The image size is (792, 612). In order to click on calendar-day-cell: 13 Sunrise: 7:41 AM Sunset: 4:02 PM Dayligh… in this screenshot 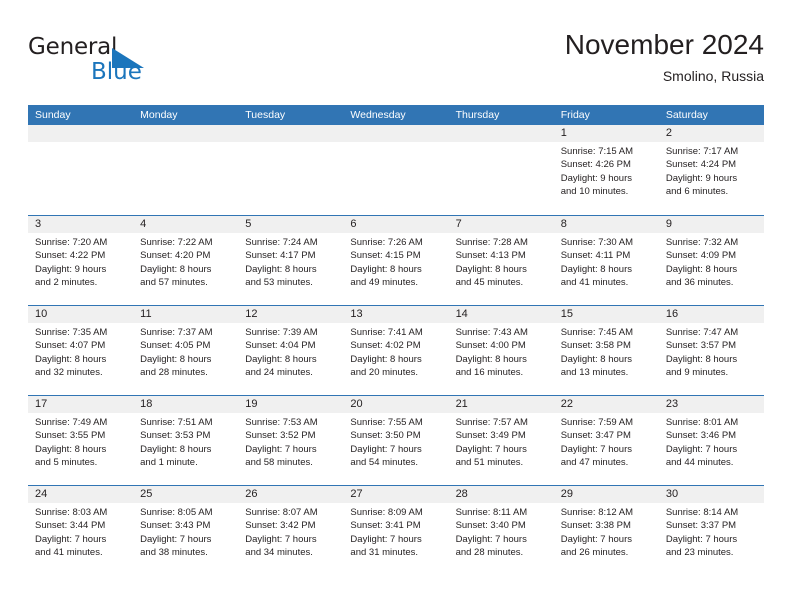, I will do `click(396, 350)`.